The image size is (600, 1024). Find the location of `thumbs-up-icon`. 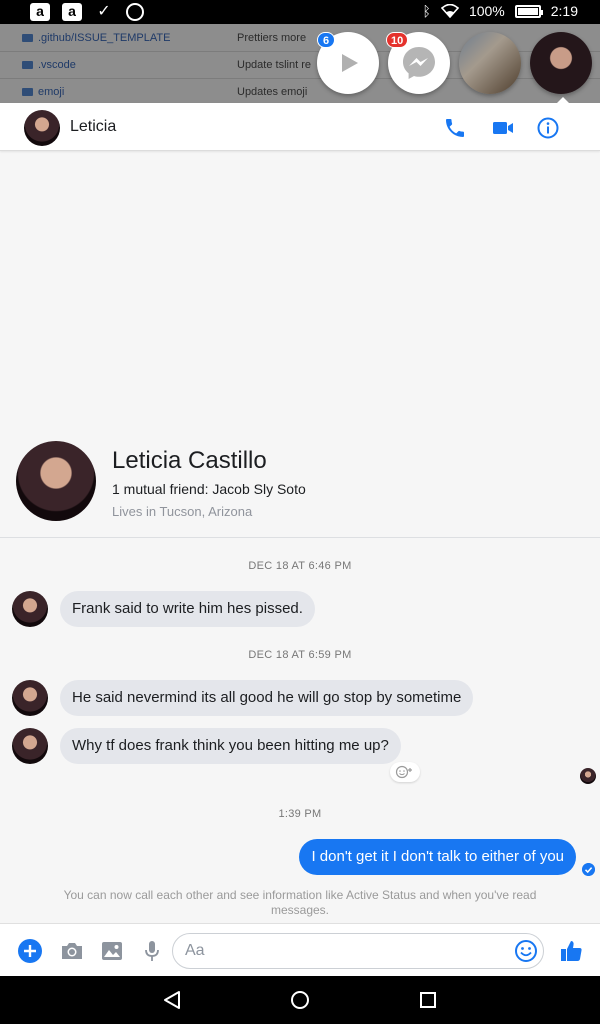

thumbs-up-icon is located at coordinates (571, 951).